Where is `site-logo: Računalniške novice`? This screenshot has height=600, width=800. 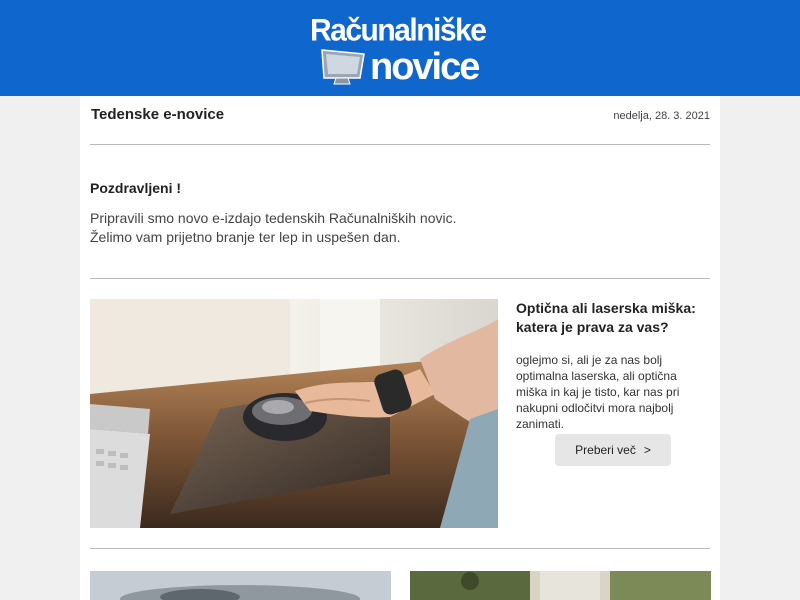 site-logo: Računalniške novice is located at coordinates (401, 50).